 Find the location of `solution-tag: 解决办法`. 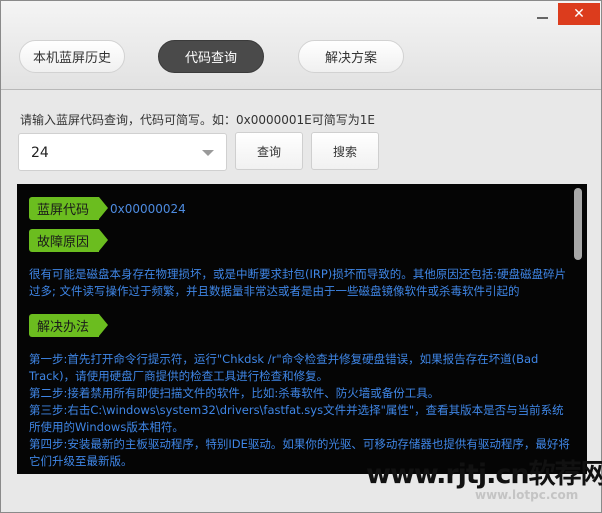

solution-tag: 解决办法 is located at coordinates (68, 325).